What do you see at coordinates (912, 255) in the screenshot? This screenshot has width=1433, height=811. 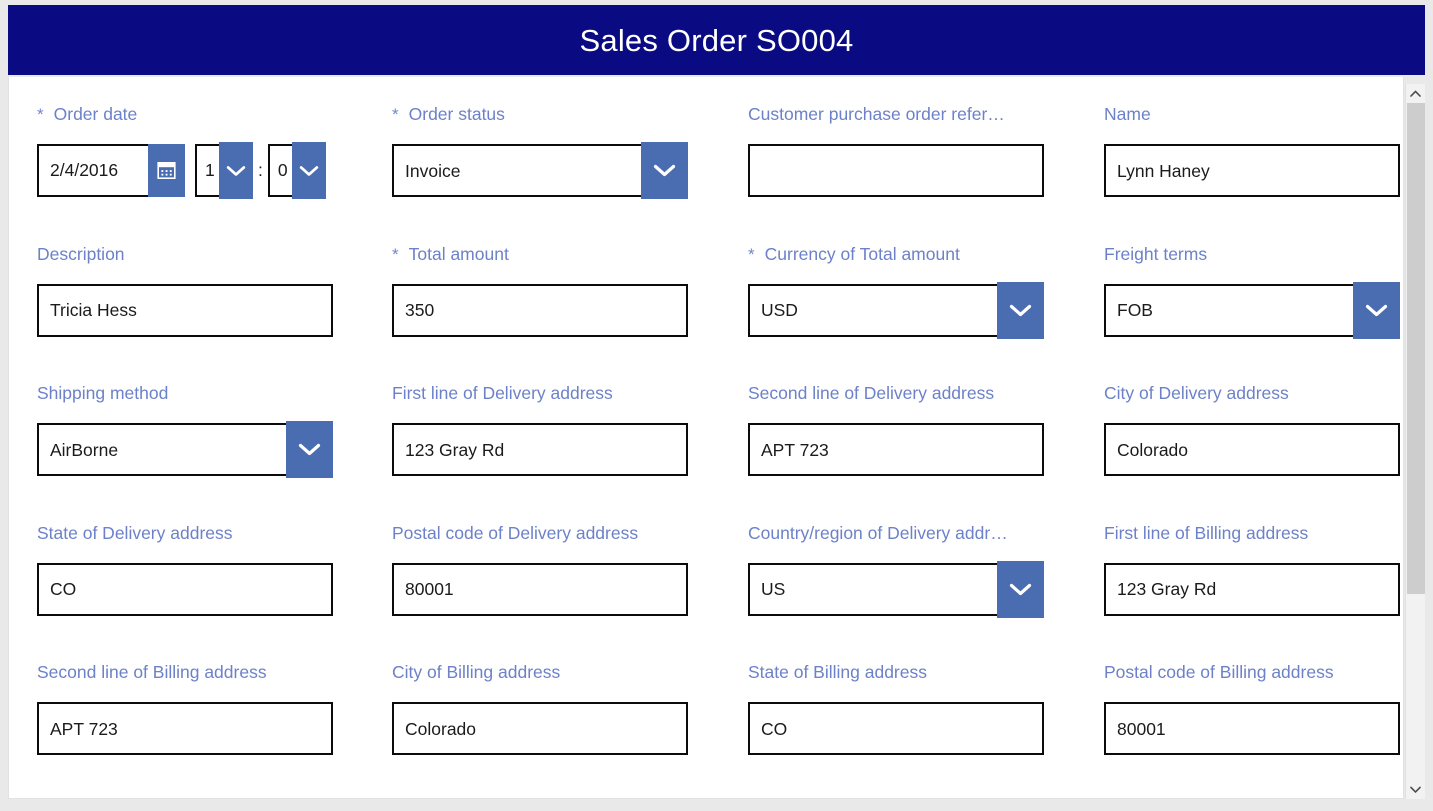 I see `field-label-currency-of-total-amount: * Currency of Total amount` at bounding box center [912, 255].